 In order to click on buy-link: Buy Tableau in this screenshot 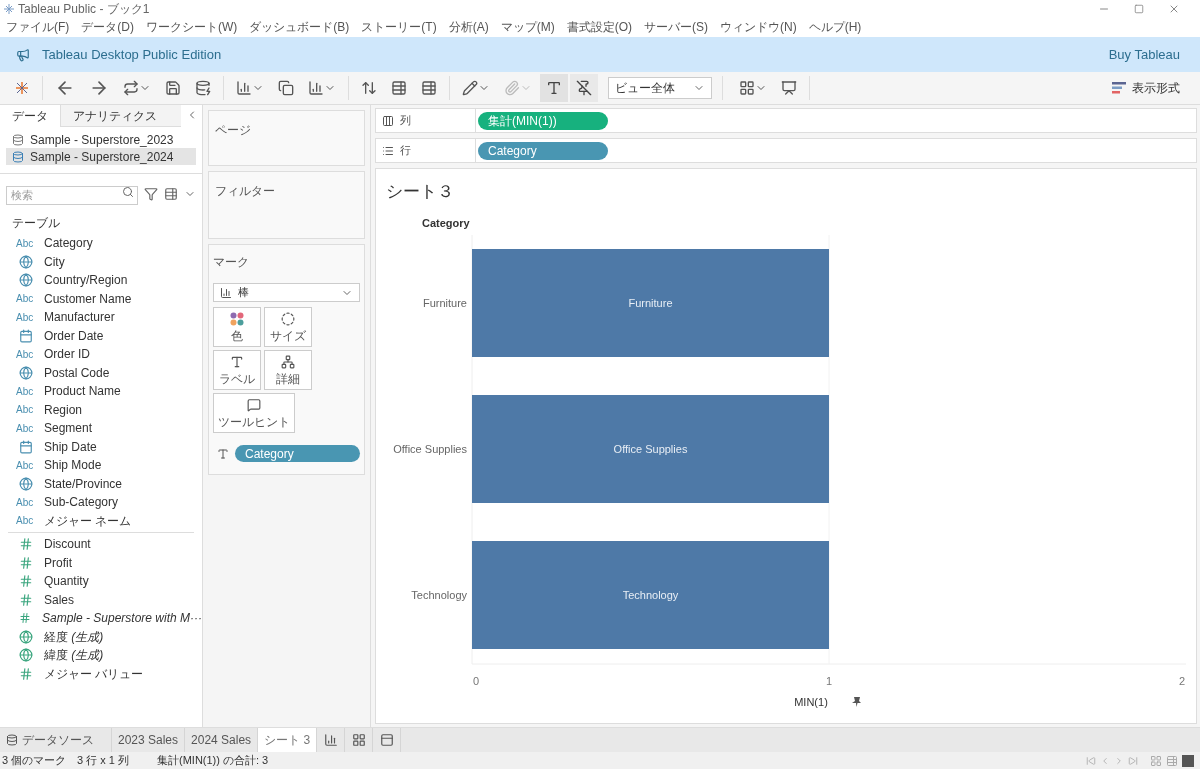, I will do `click(1146, 54)`.